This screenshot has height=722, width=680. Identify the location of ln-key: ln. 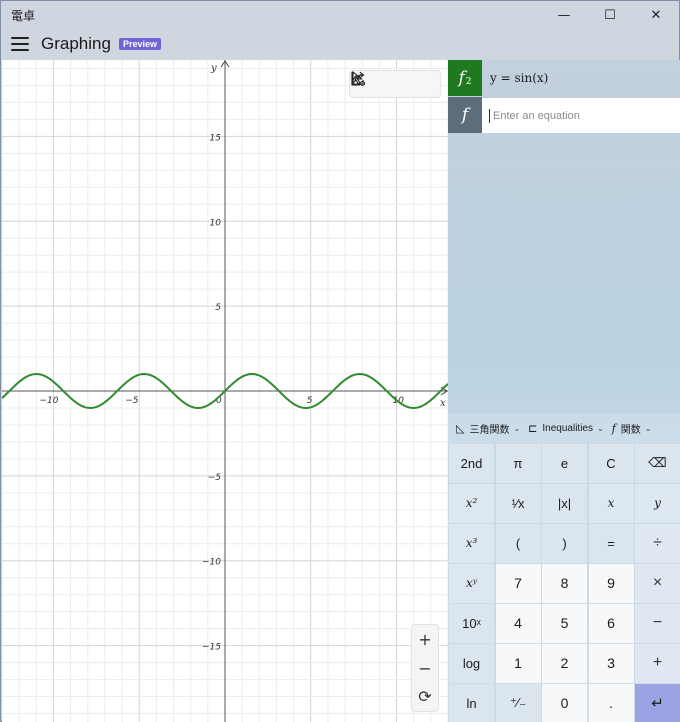
(471, 703).